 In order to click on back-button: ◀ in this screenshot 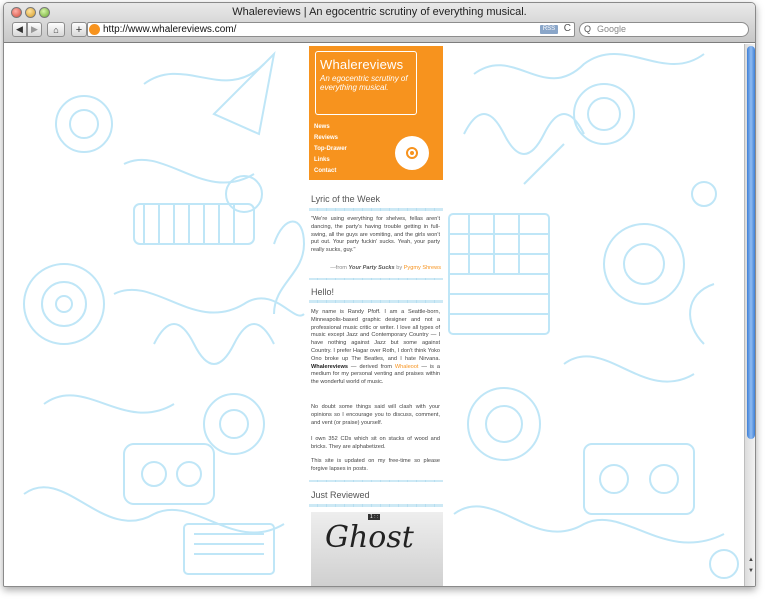, I will do `click(19, 29)`.